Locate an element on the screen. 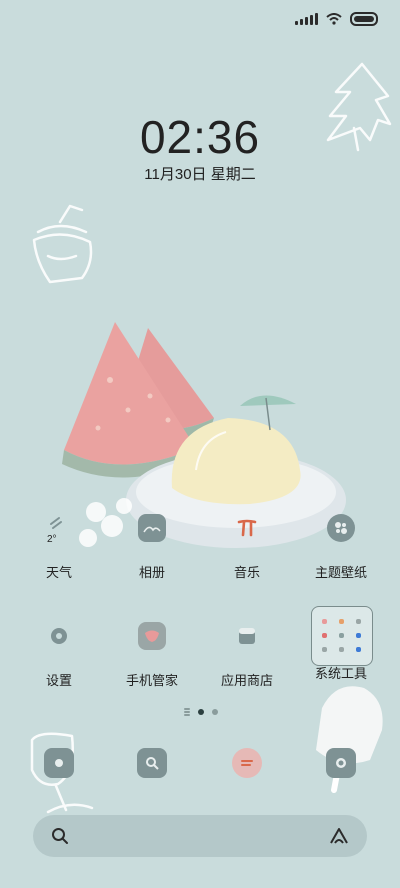 Image resolution: width=400 pixels, height=888 pixels. app-system-tools: 系统工具 is located at coordinates (341, 652).